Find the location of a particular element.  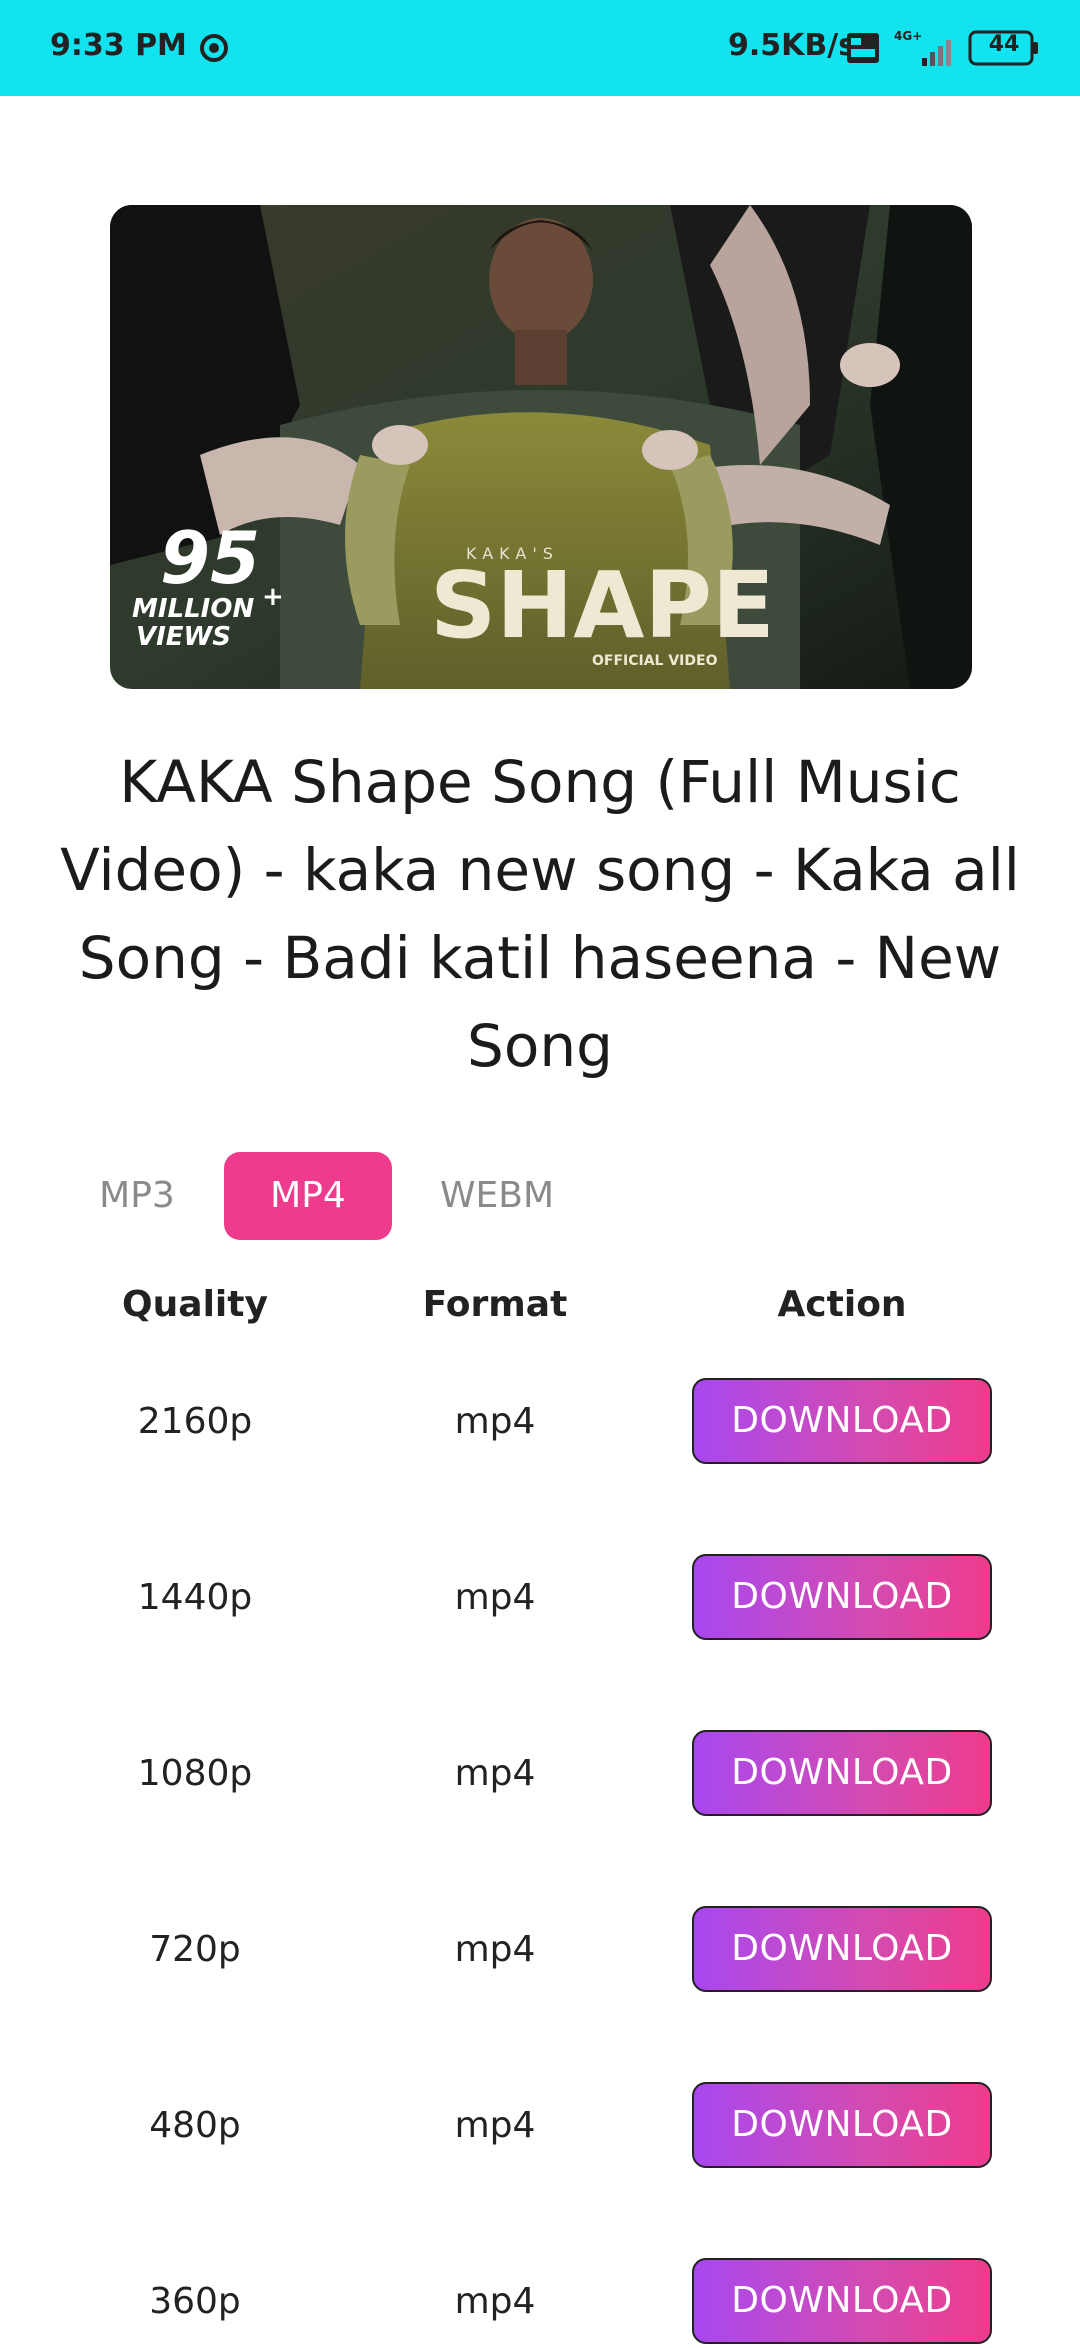

format-tabs: MP3 MP4 WEBM is located at coordinates (540, 1196).